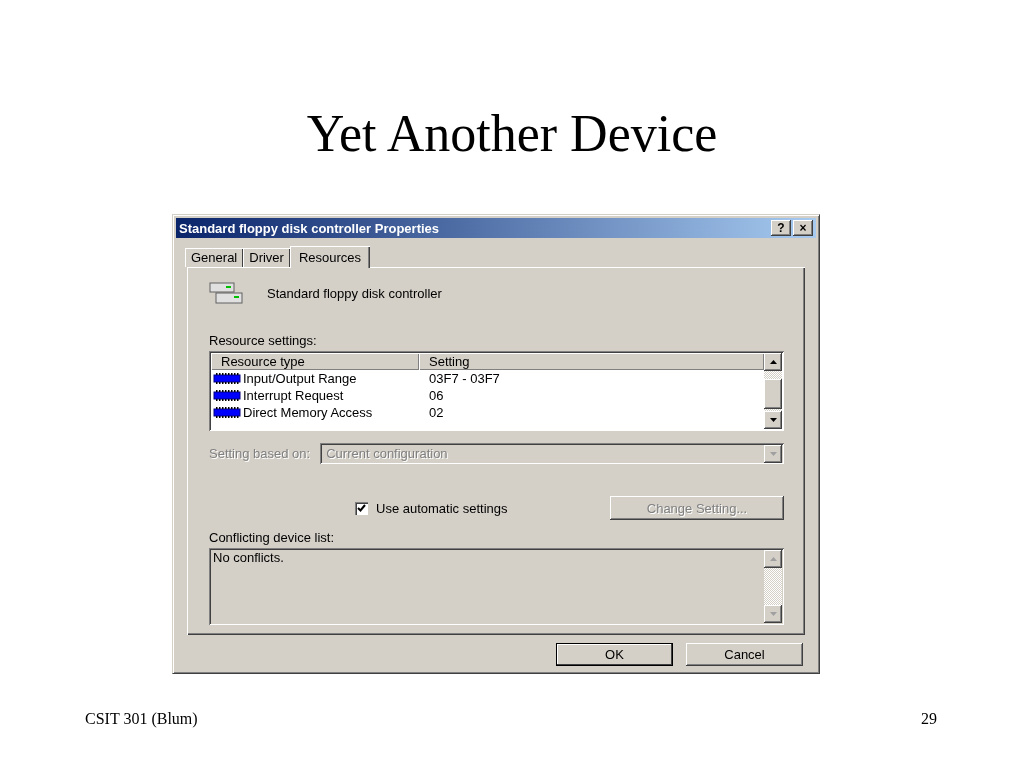 The image size is (1024, 768). I want to click on conflicts-label: Conflicting device list:, so click(272, 537).